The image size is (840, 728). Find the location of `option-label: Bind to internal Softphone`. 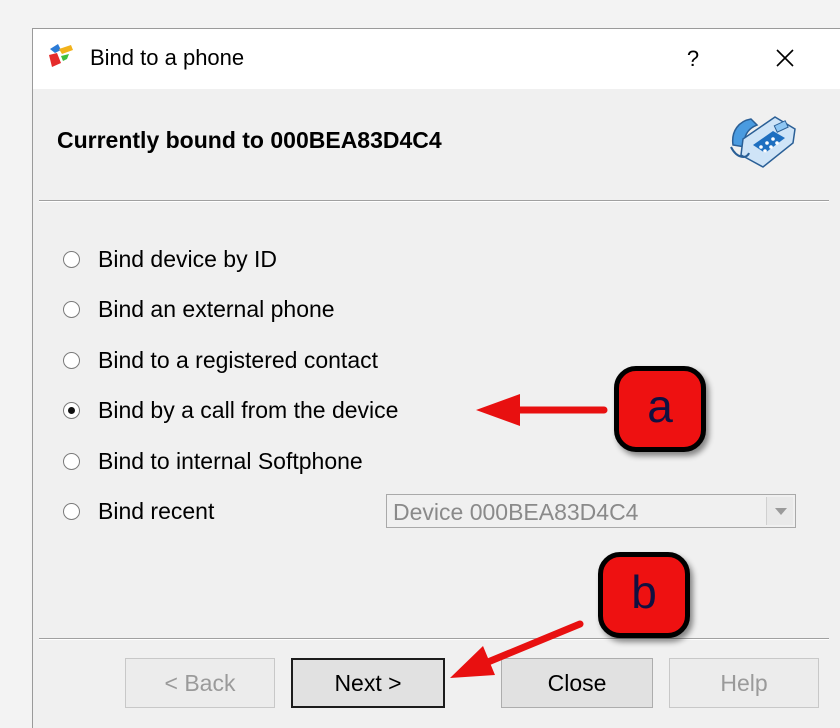

option-label: Bind to internal Softphone is located at coordinates (230, 460).